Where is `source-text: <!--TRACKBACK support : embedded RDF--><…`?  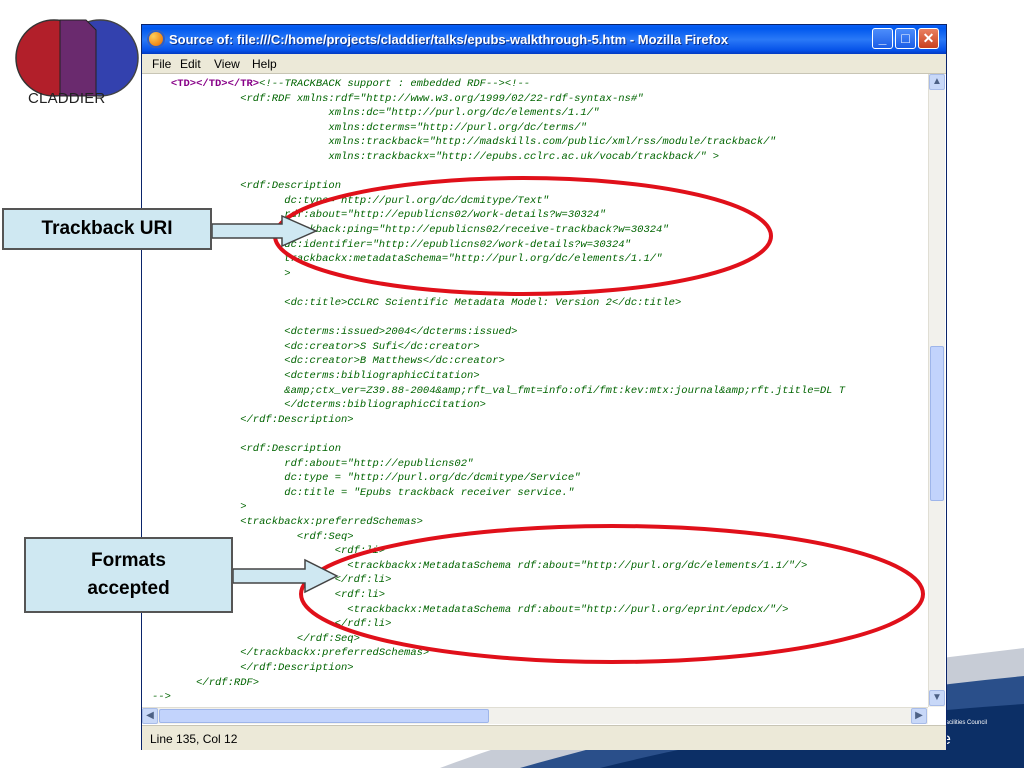
source-text: <!--TRACKBACK support : embedded RDF--><… is located at coordinates (395, 84).